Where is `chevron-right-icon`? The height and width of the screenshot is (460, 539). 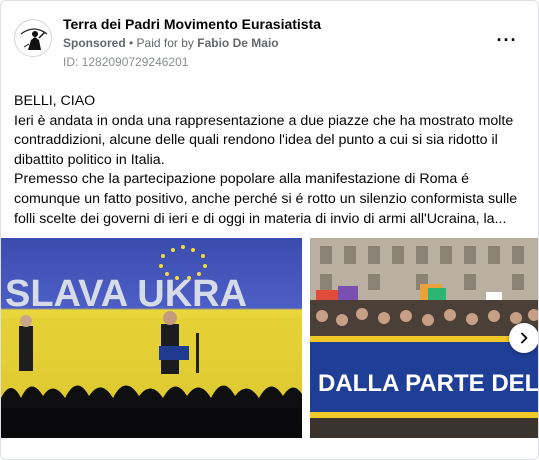
chevron-right-icon is located at coordinates (524, 338).